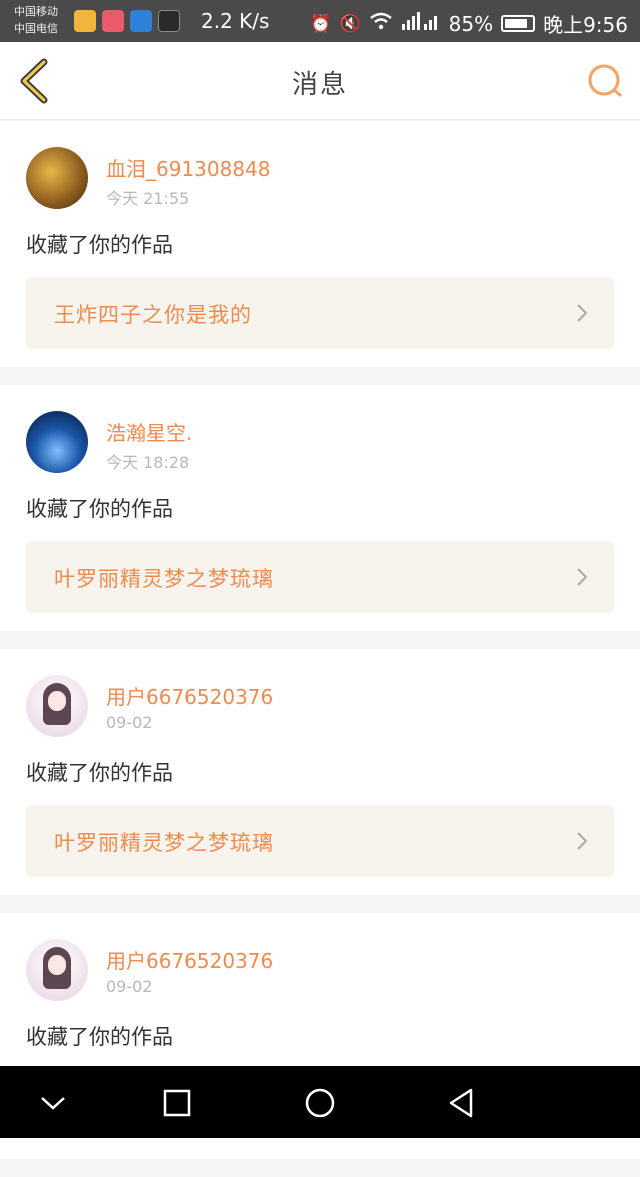  Describe the element at coordinates (320, 313) in the screenshot. I see `work-link: 王炸四子之你是我的` at that location.